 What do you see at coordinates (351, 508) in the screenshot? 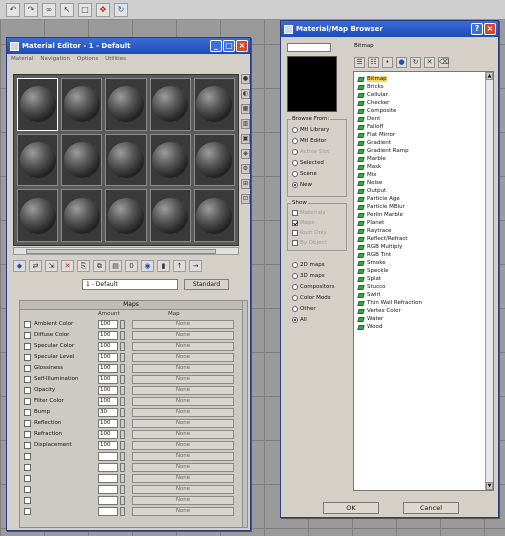
I see `ok-button: OK` at bounding box center [351, 508].